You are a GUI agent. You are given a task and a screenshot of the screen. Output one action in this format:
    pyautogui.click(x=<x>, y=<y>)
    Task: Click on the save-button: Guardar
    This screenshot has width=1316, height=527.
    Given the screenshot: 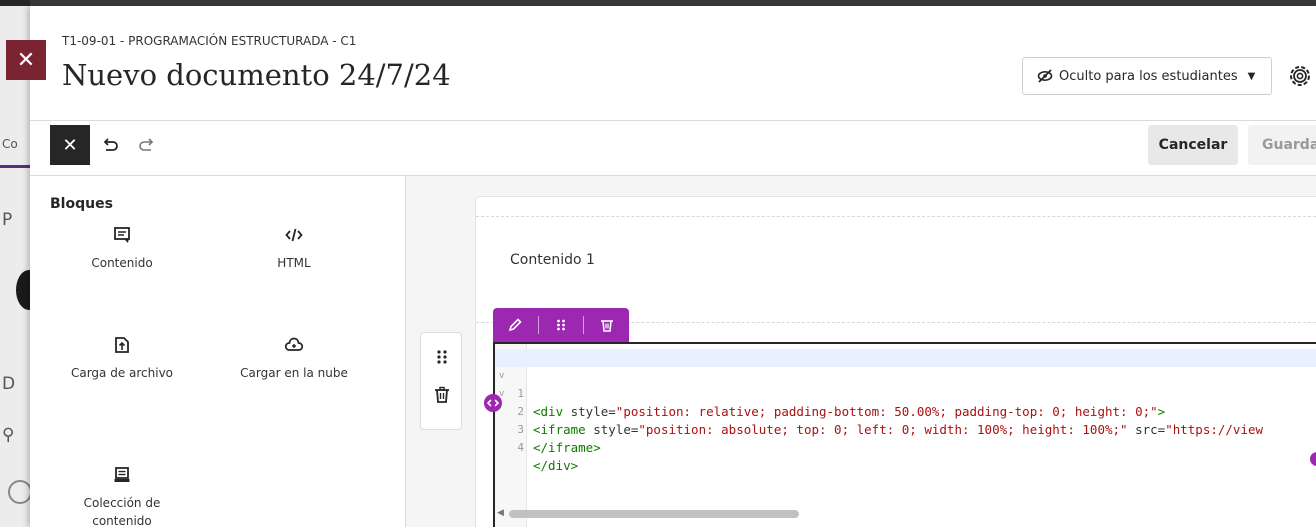 What is the action you would take?
    pyautogui.click(x=1282, y=145)
    